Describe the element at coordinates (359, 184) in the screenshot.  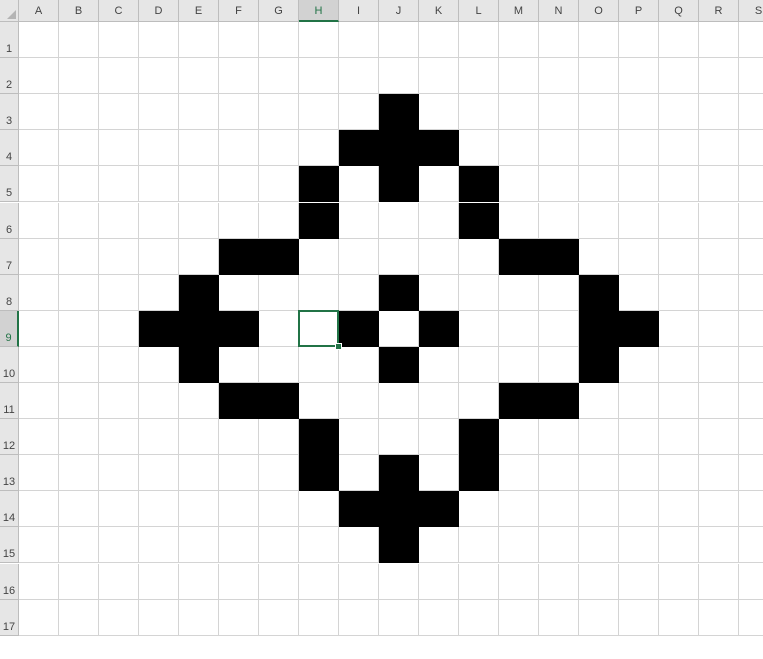
I see `cell-i5` at that location.